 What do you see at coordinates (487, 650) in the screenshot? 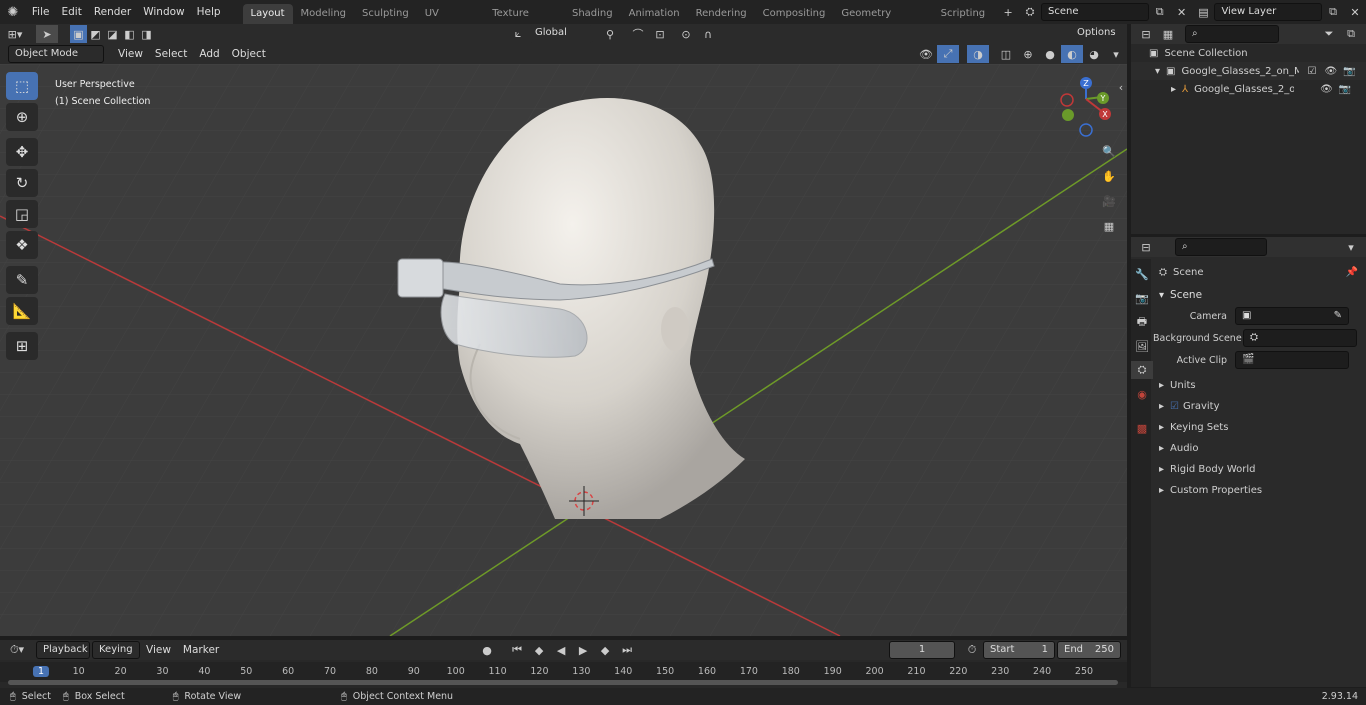
I see `record-icon: ●` at bounding box center [487, 650].